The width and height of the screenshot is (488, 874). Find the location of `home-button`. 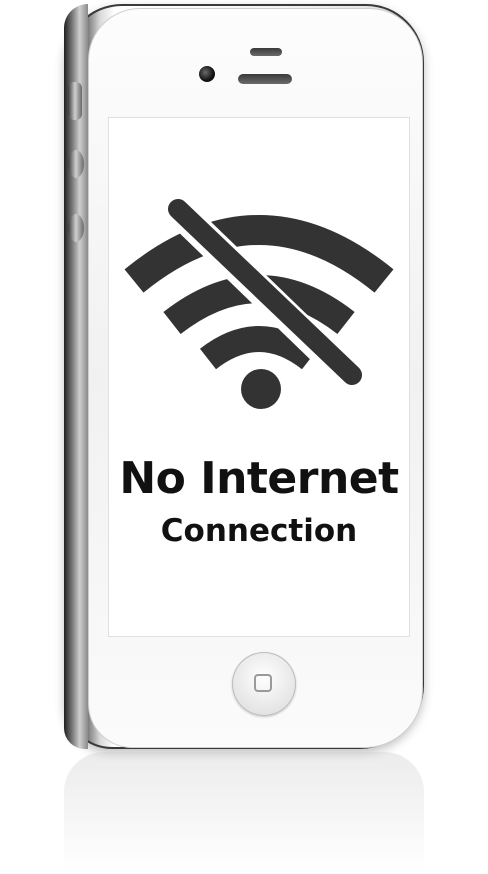

home-button is located at coordinates (264, 684).